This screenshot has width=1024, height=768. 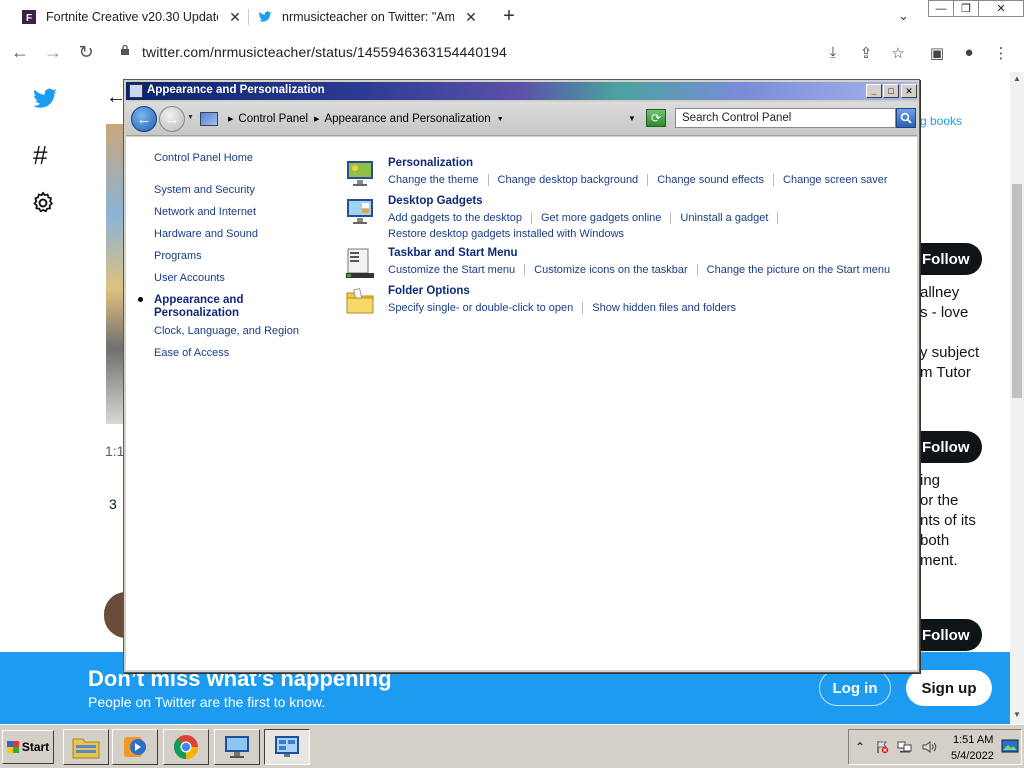 I want to click on taskbar-icon, so click(x=360, y=263).